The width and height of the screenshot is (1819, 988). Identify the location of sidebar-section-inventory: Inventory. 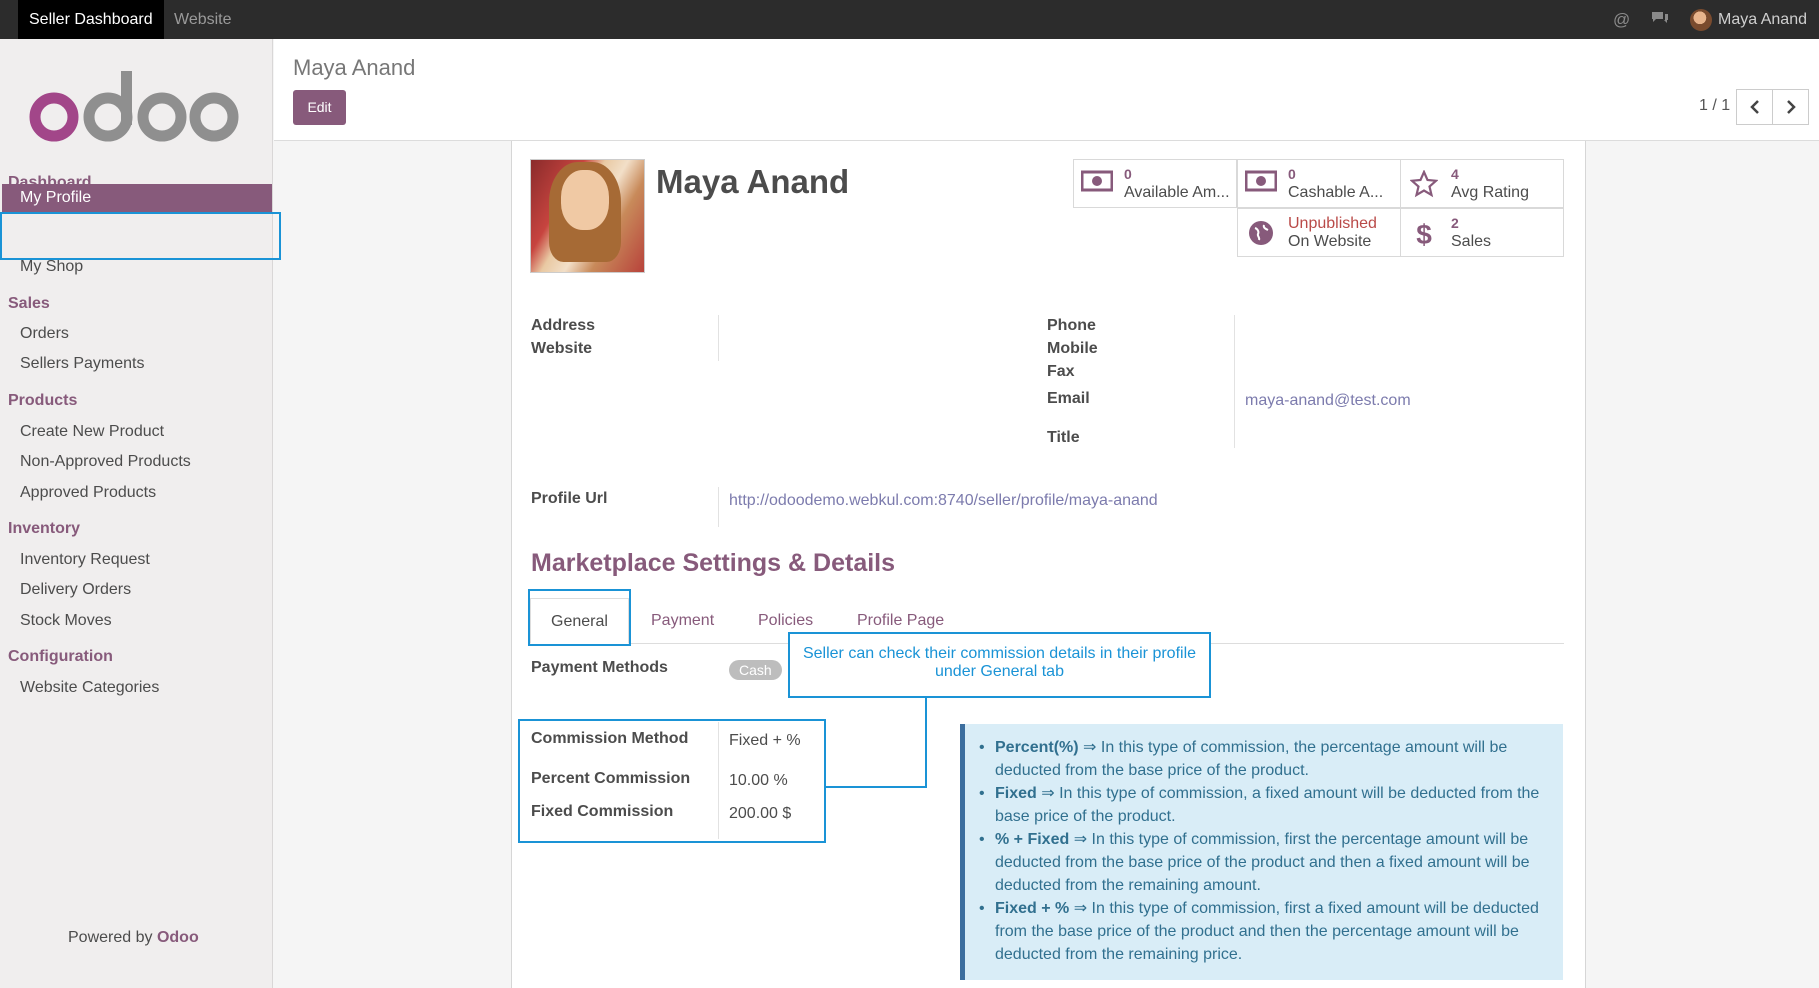
(44, 529).